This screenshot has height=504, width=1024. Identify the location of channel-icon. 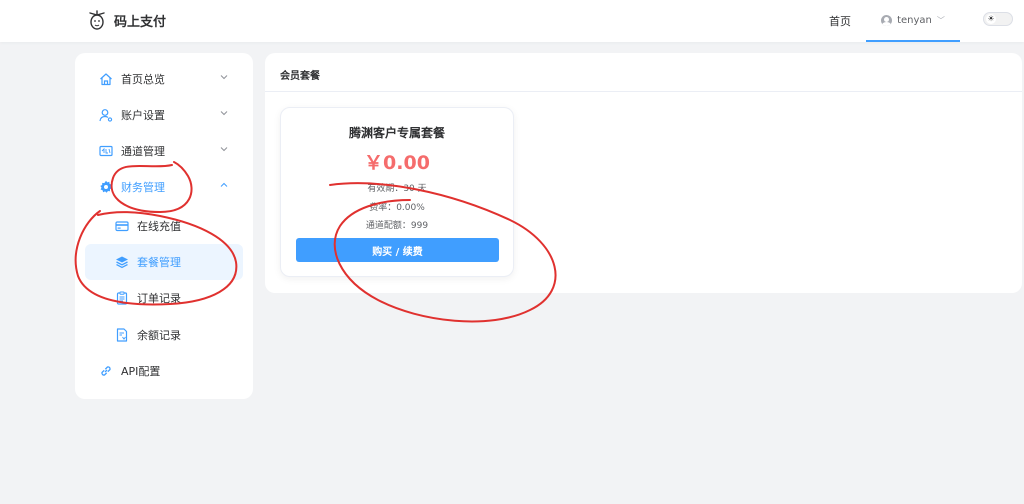
(106, 151).